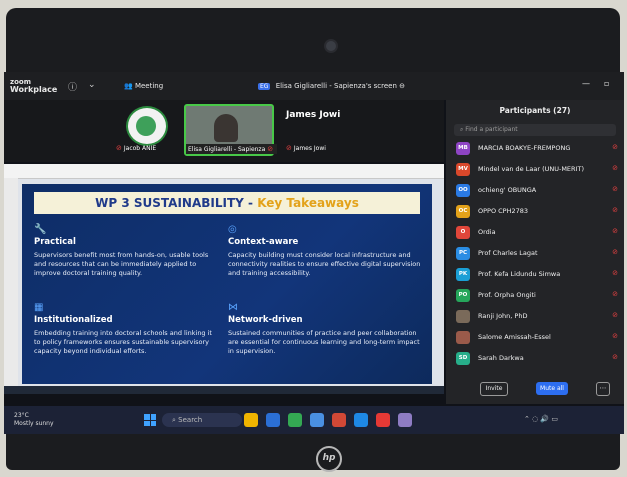  Describe the element at coordinates (251, 420) in the screenshot. I see `file-explorer-icon` at that location.